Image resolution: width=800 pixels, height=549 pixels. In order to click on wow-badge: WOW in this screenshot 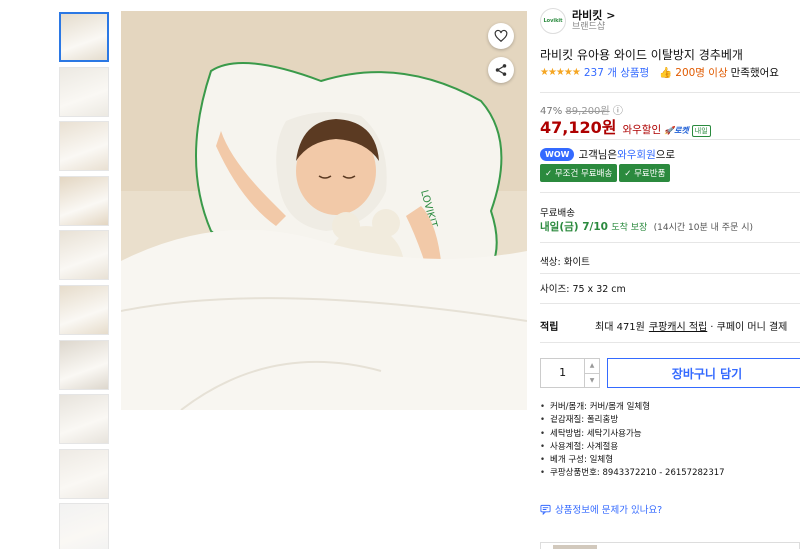, I will do `click(557, 154)`.